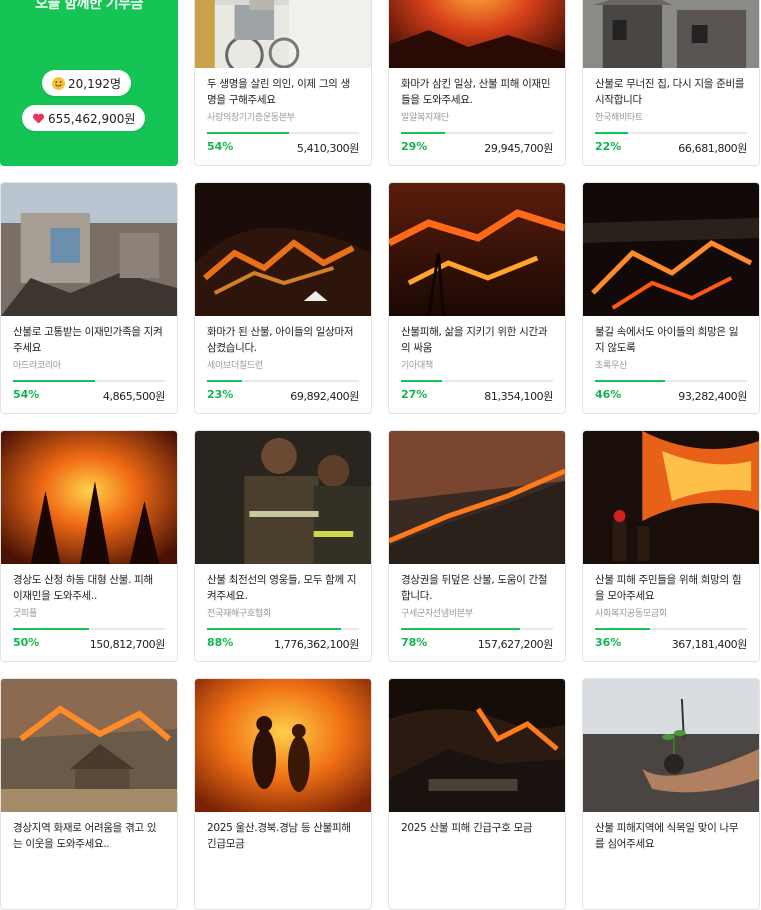 The image size is (761, 910). Describe the element at coordinates (283, 588) in the screenshot. I see `campaign-title: 산불 최전선의 영웅들, 모두 함께 지켜주세요.` at that location.